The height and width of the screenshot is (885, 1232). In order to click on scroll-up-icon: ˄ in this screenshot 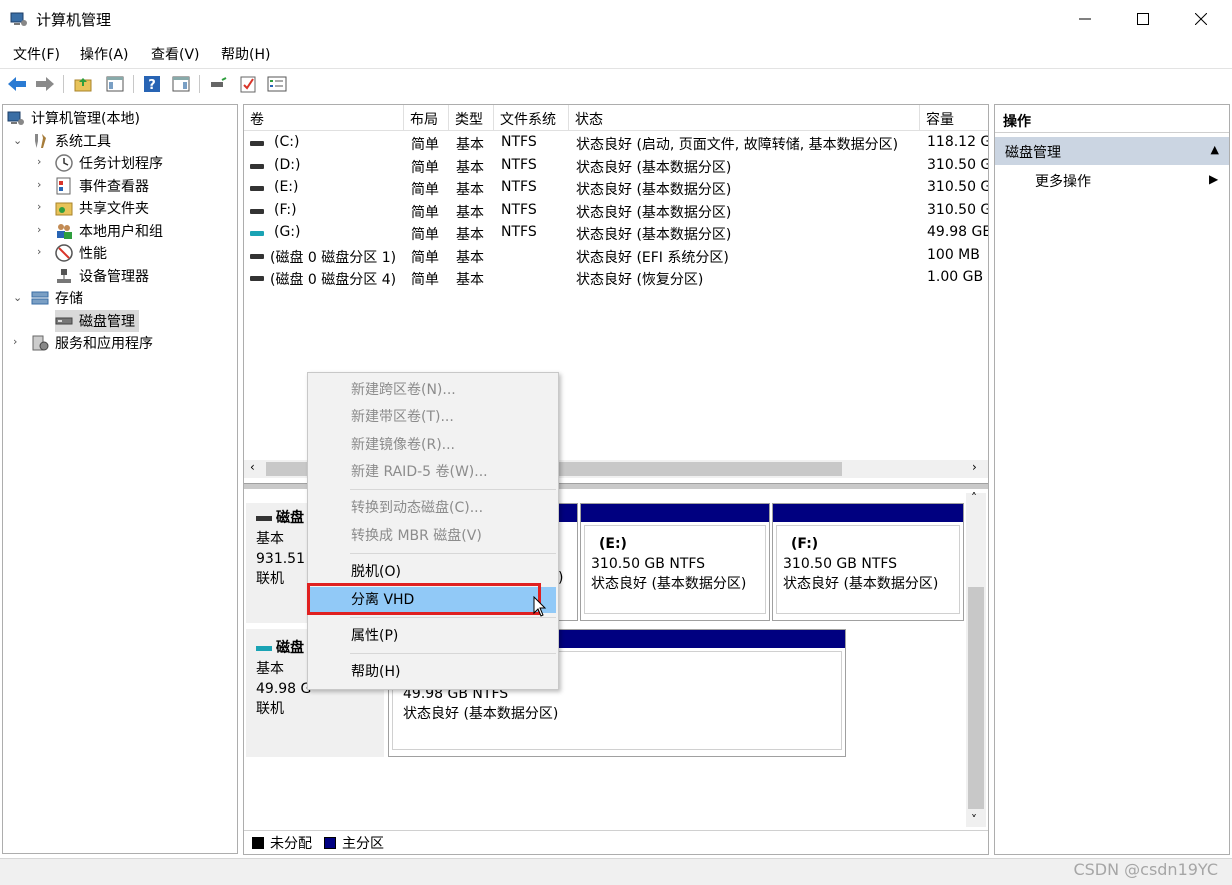, I will do `click(974, 498)`.